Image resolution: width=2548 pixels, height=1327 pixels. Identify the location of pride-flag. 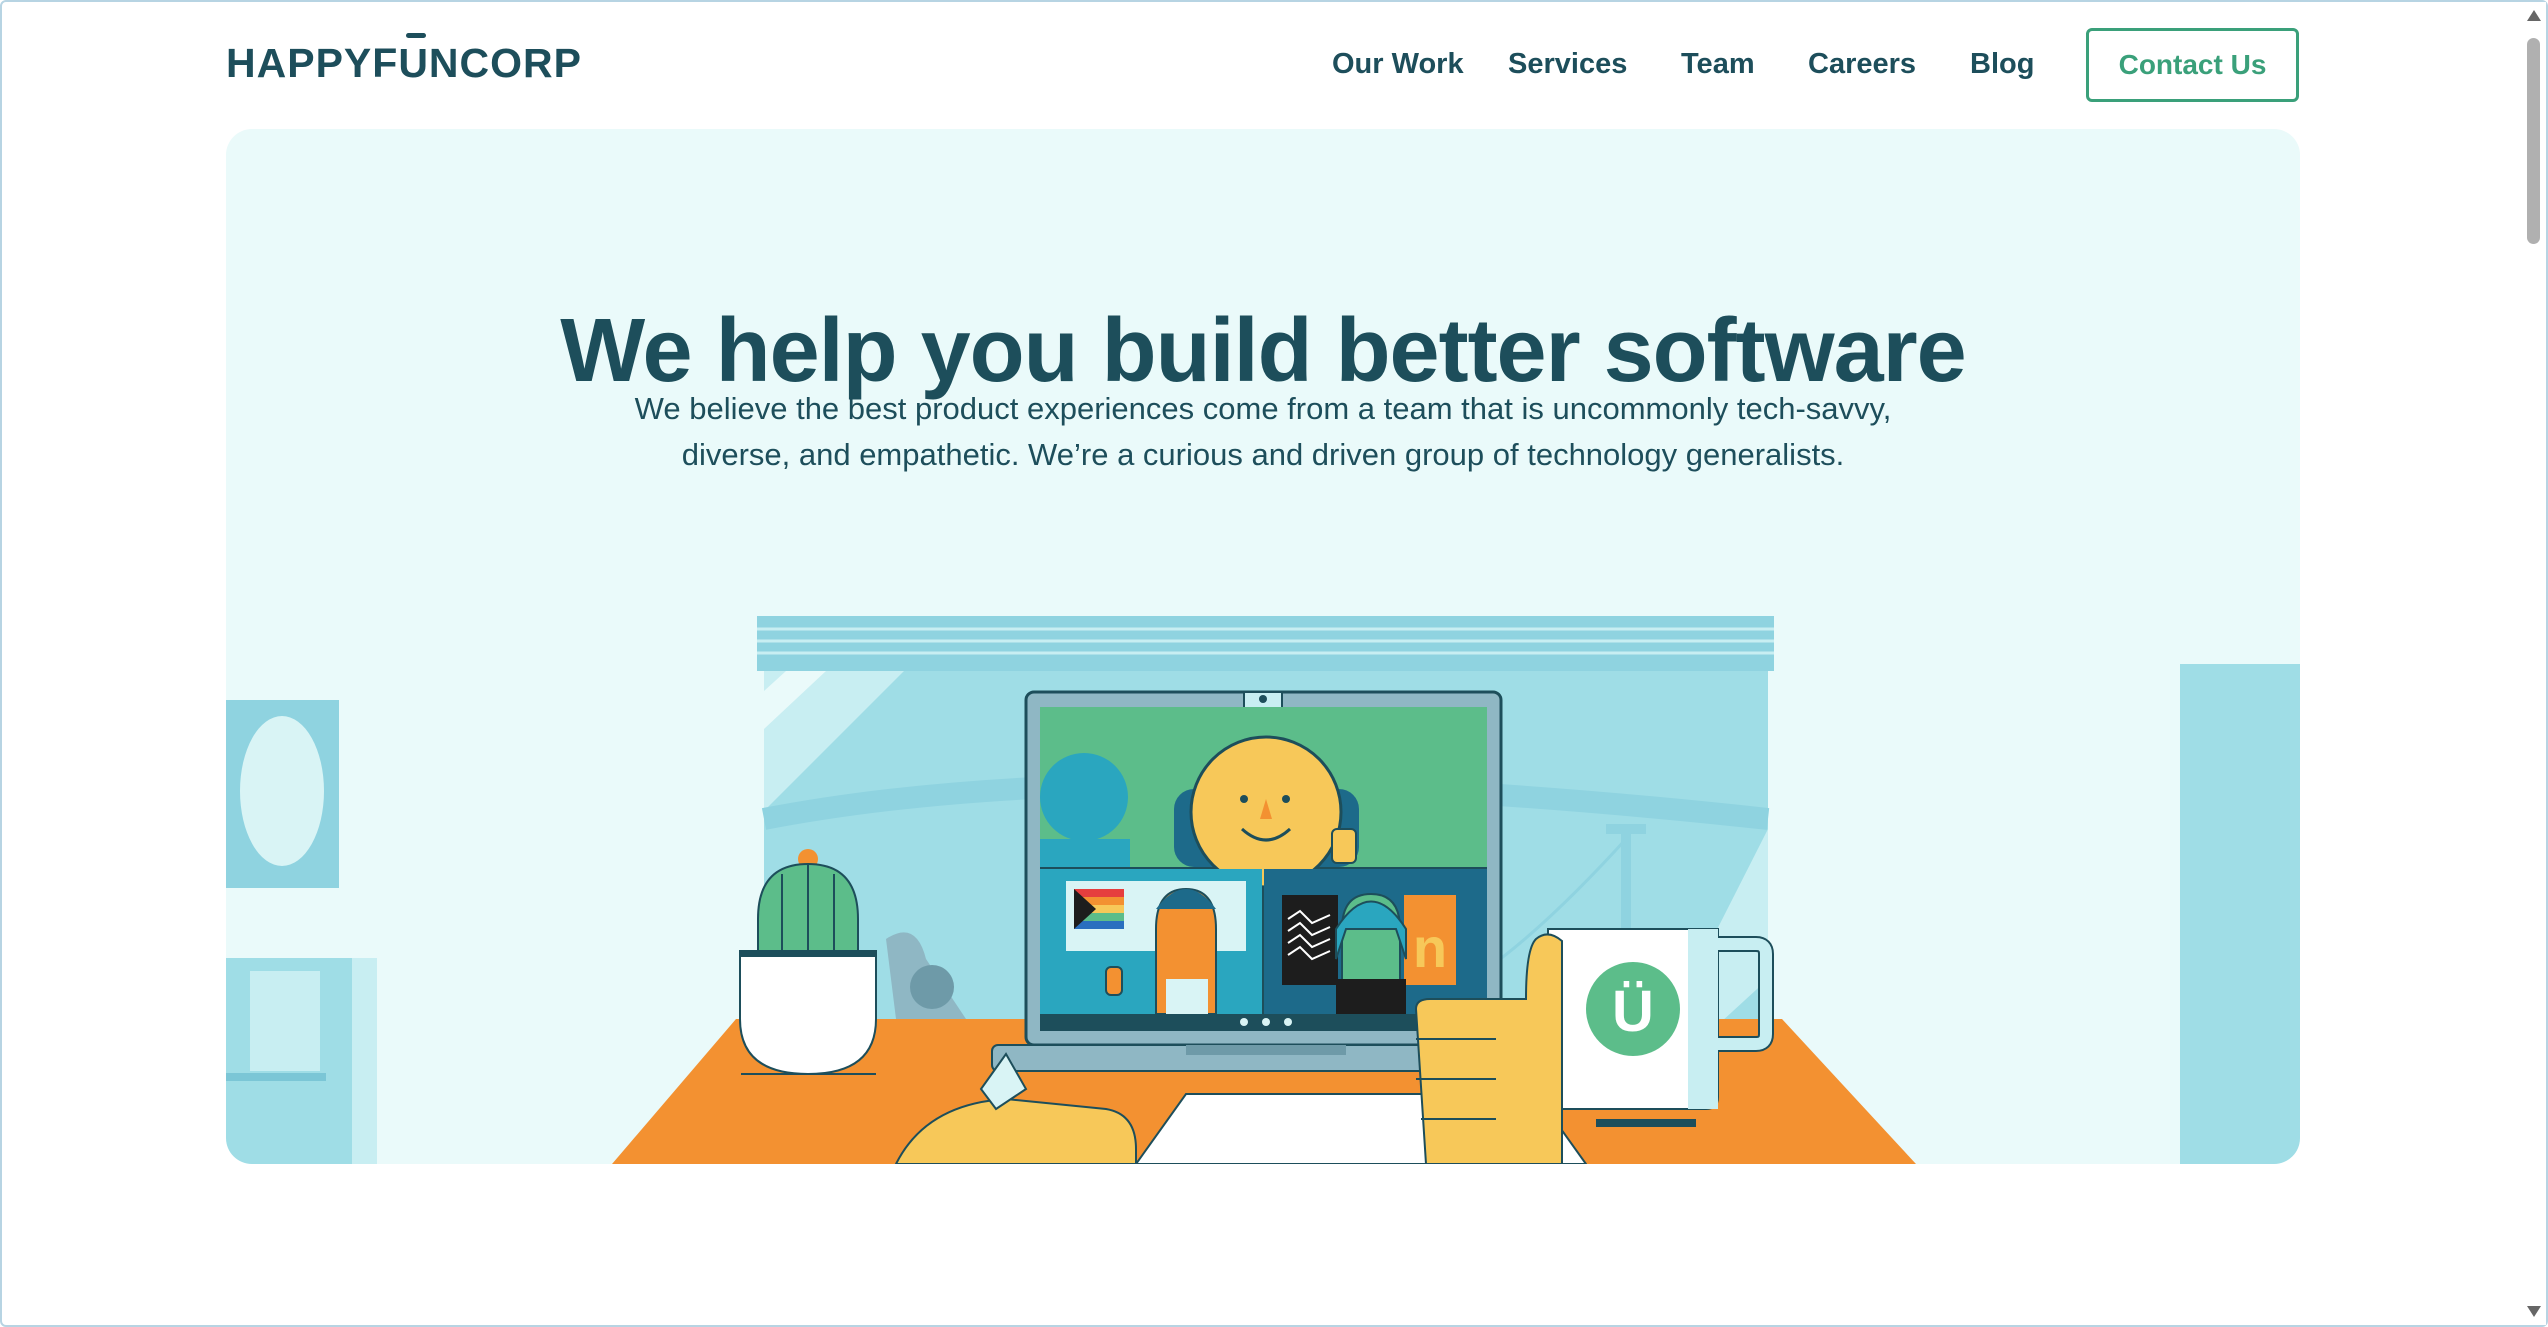
(1099, 909).